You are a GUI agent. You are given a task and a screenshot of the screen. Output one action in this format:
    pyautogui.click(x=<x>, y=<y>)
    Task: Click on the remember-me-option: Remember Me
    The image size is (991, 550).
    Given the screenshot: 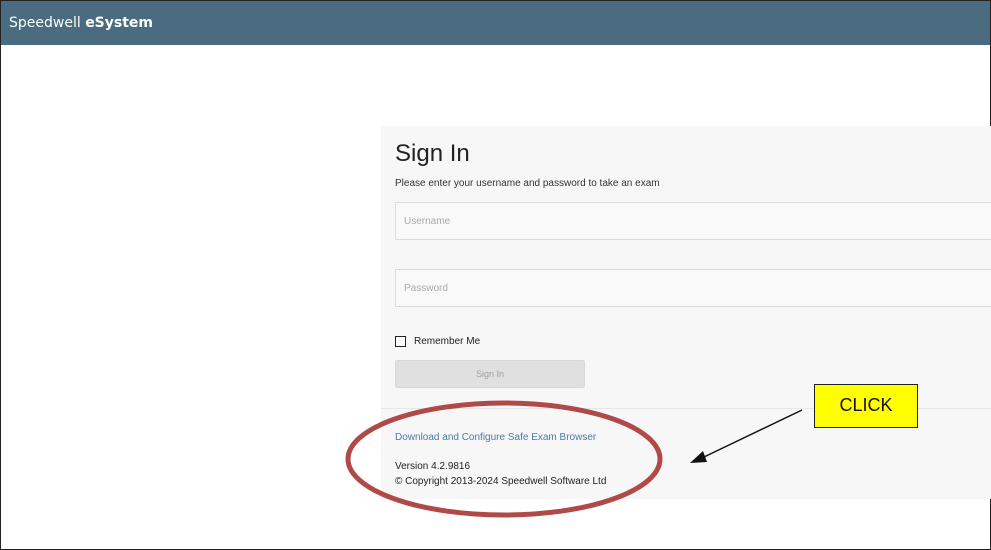 What is the action you would take?
    pyautogui.click(x=437, y=341)
    